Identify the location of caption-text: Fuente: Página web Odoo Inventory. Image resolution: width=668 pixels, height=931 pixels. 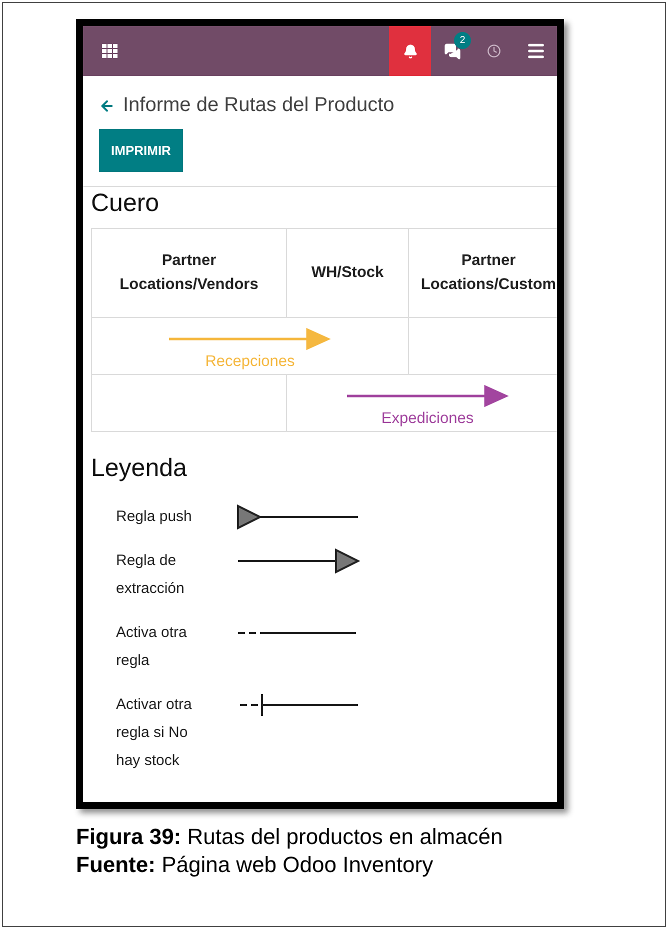
(255, 864).